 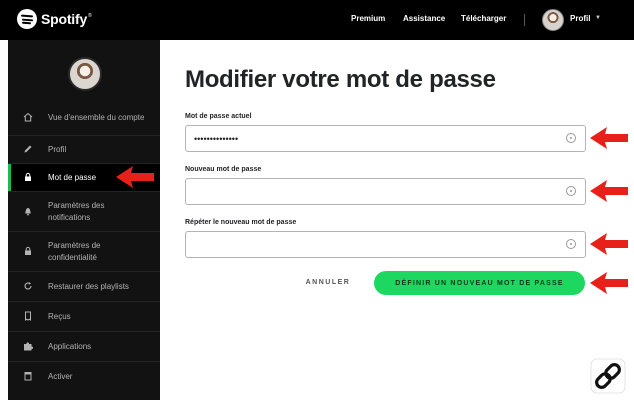 What do you see at coordinates (385, 191) in the screenshot?
I see `new-password-field` at bounding box center [385, 191].